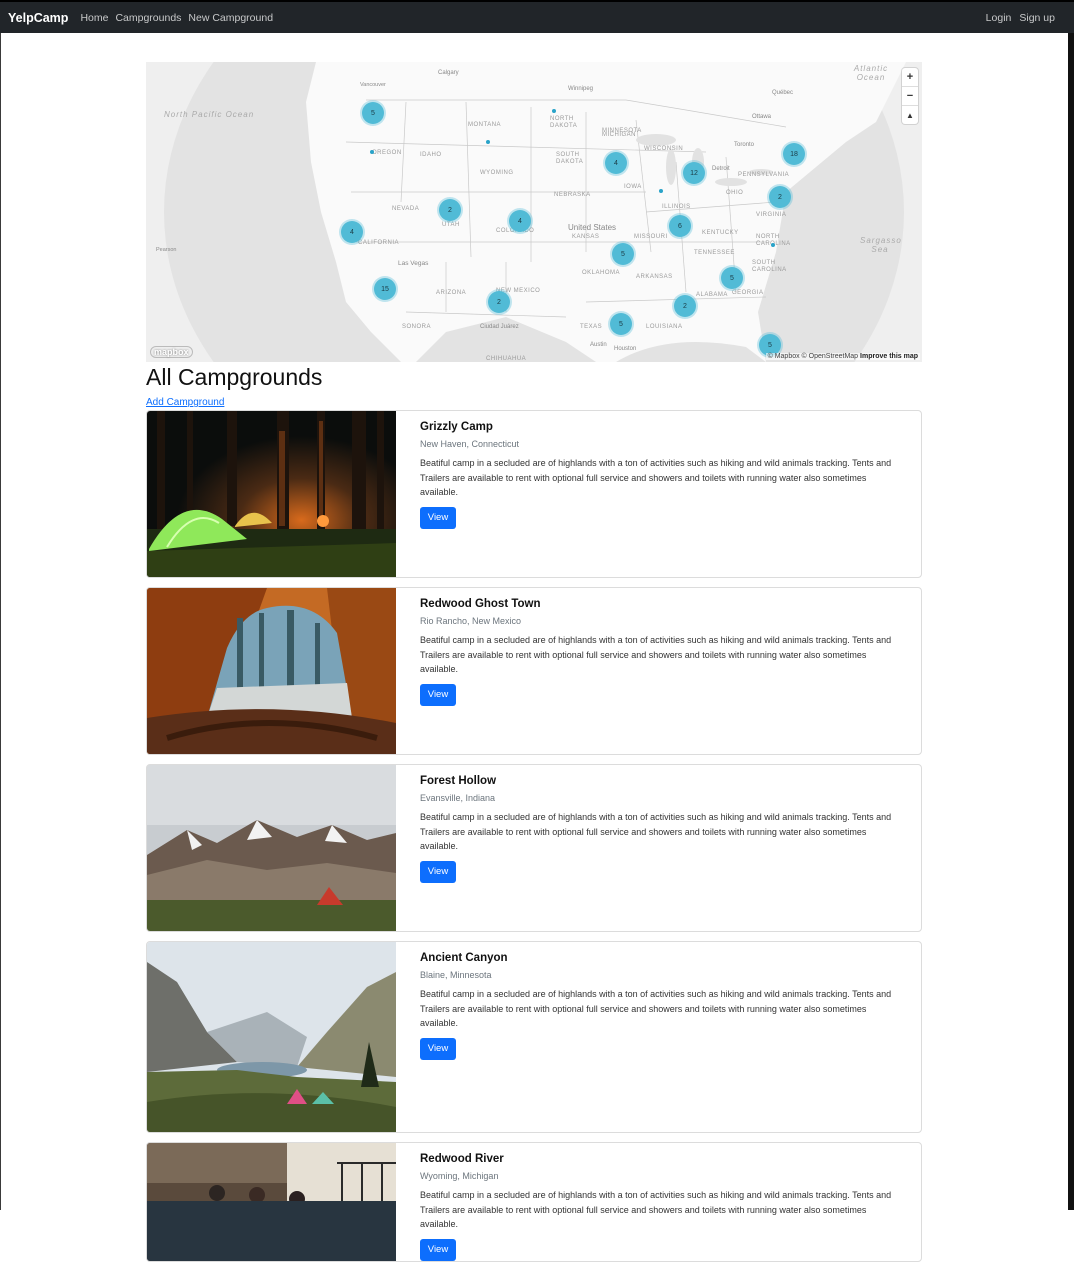 The height and width of the screenshot is (1262, 1074). What do you see at coordinates (1016, 17) in the screenshot?
I see `nav-auth-links: Login Sign up` at bounding box center [1016, 17].